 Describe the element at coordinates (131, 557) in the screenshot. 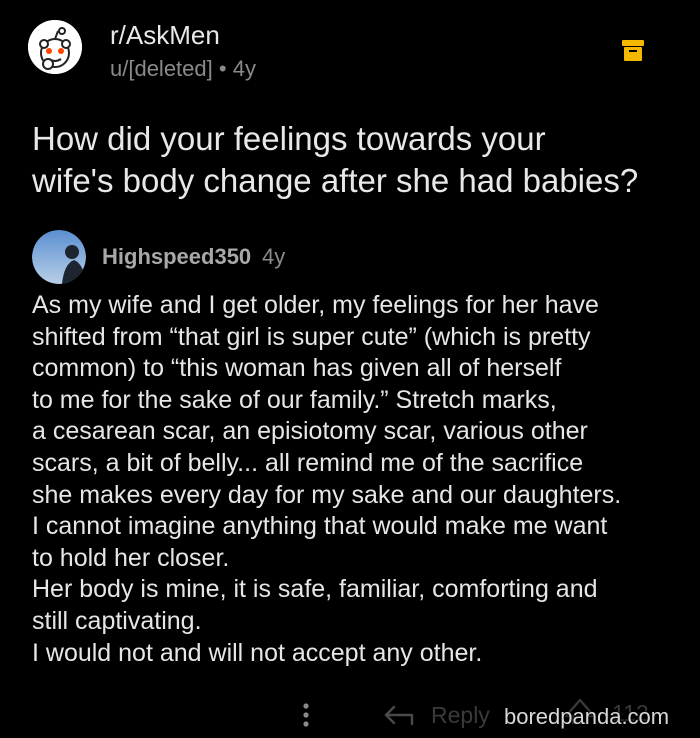

I see `comment-line: to hold her closer.` at that location.